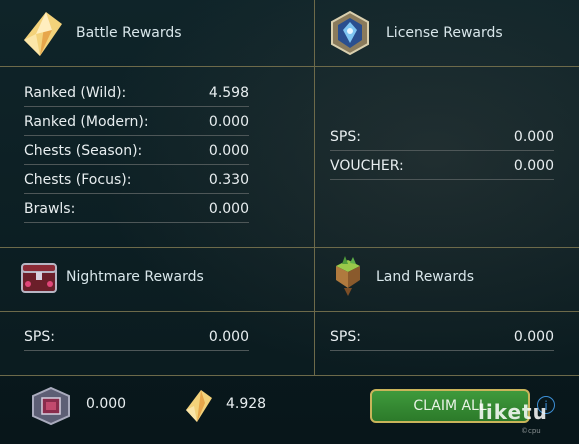 This screenshot has height=444, width=579. What do you see at coordinates (78, 180) in the screenshot?
I see `row-label: Chests (Focus):` at bounding box center [78, 180].